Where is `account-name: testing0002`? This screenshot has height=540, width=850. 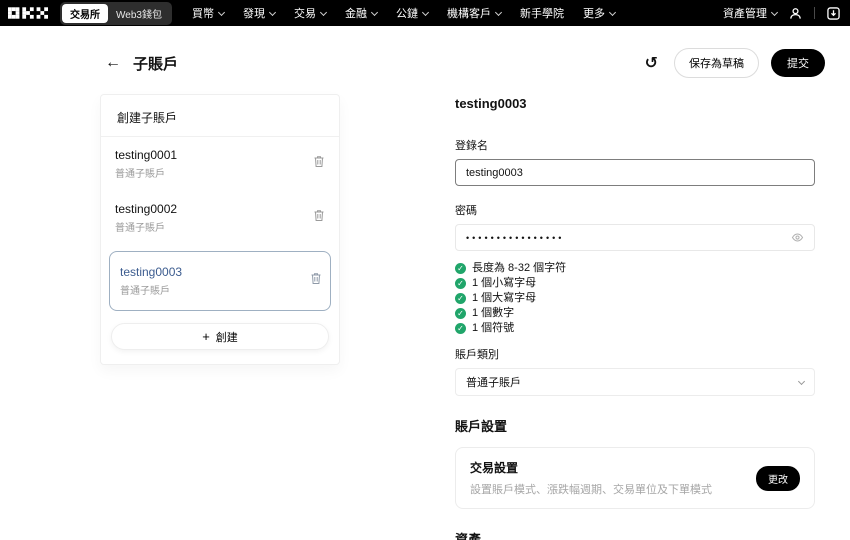
account-name: testing0002 is located at coordinates (146, 209).